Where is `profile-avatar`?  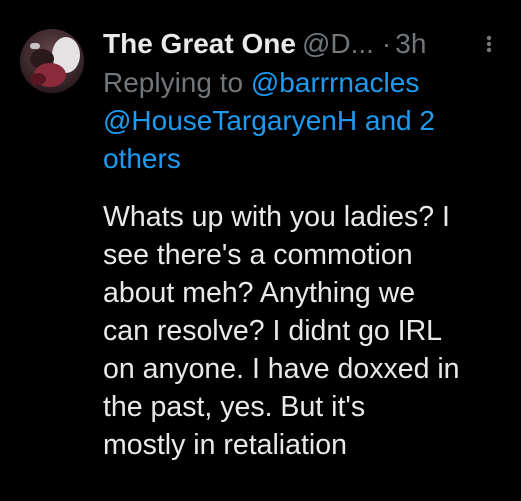 profile-avatar is located at coordinates (52, 61).